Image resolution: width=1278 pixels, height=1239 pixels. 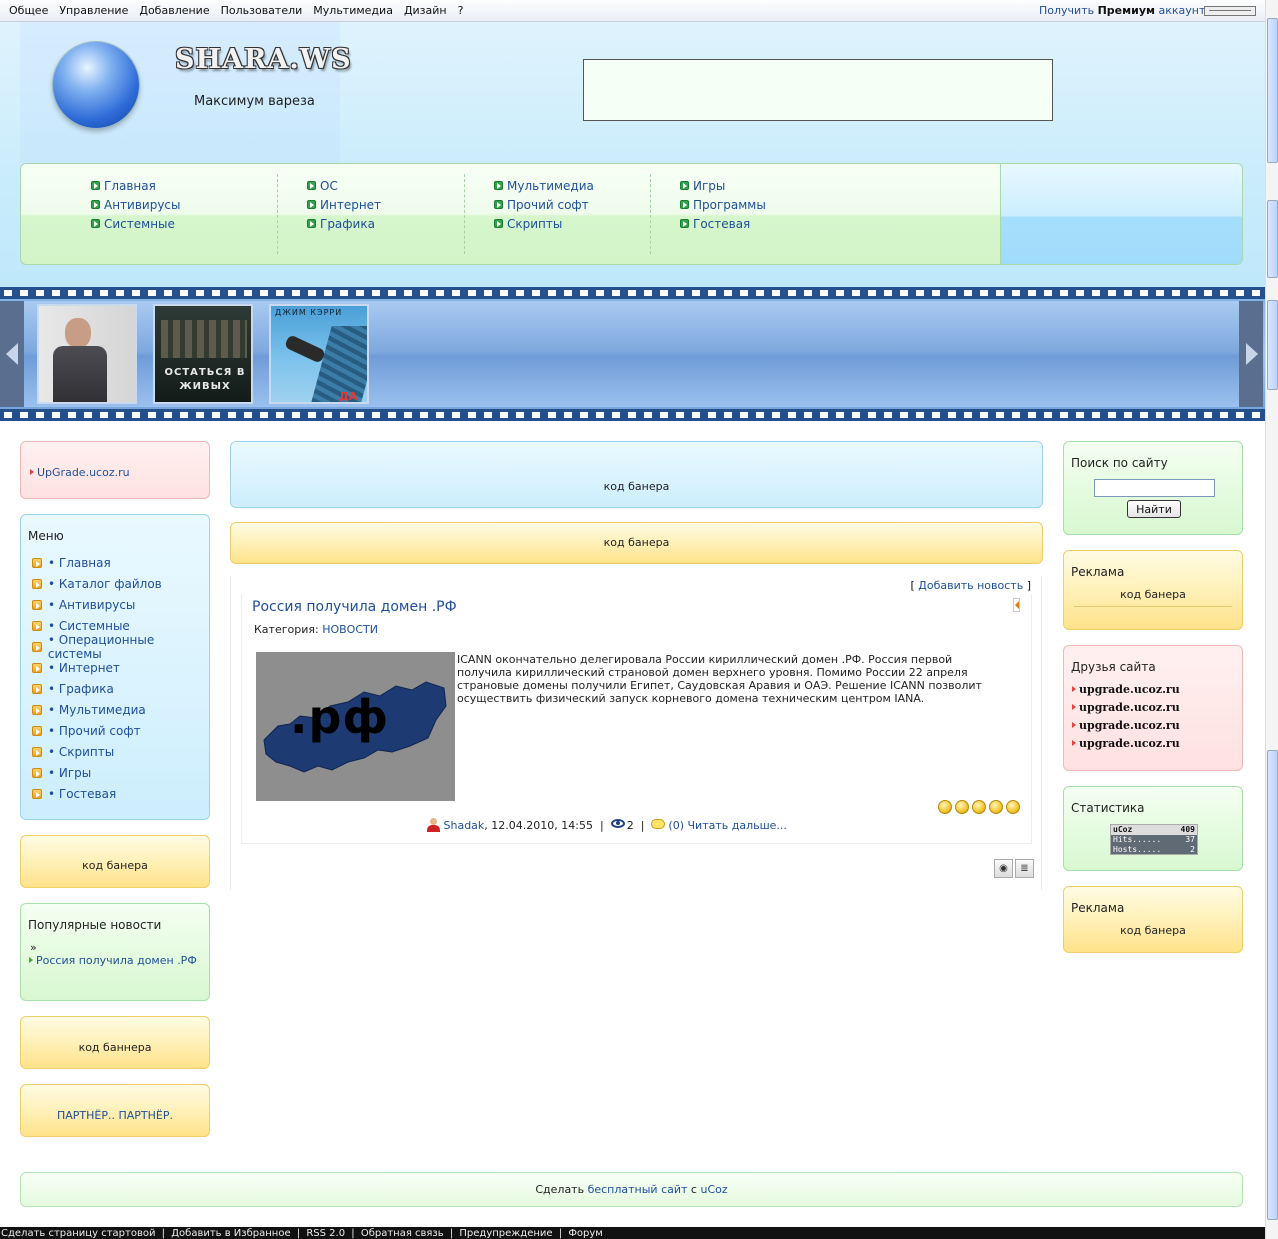 What do you see at coordinates (1154, 839) in the screenshot?
I see `ucoz-counter: uCoz 409 Hits...... 37 Hosts..... 2` at bounding box center [1154, 839].